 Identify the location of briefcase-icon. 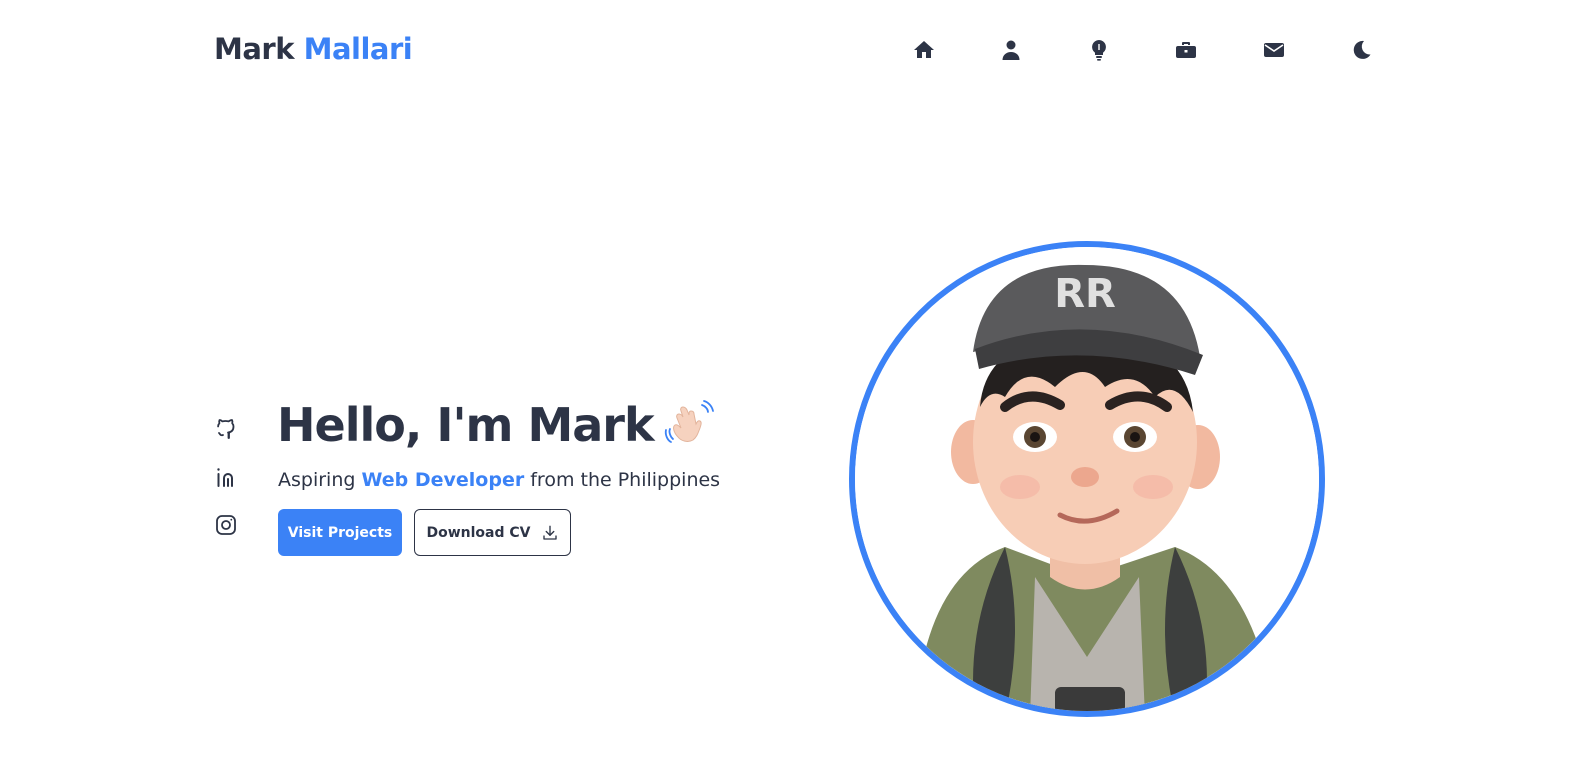
(1186, 50).